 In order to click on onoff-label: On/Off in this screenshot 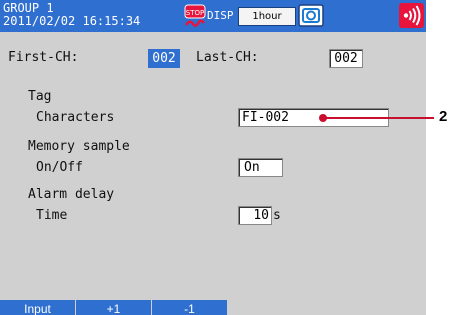, I will do `click(59, 167)`.